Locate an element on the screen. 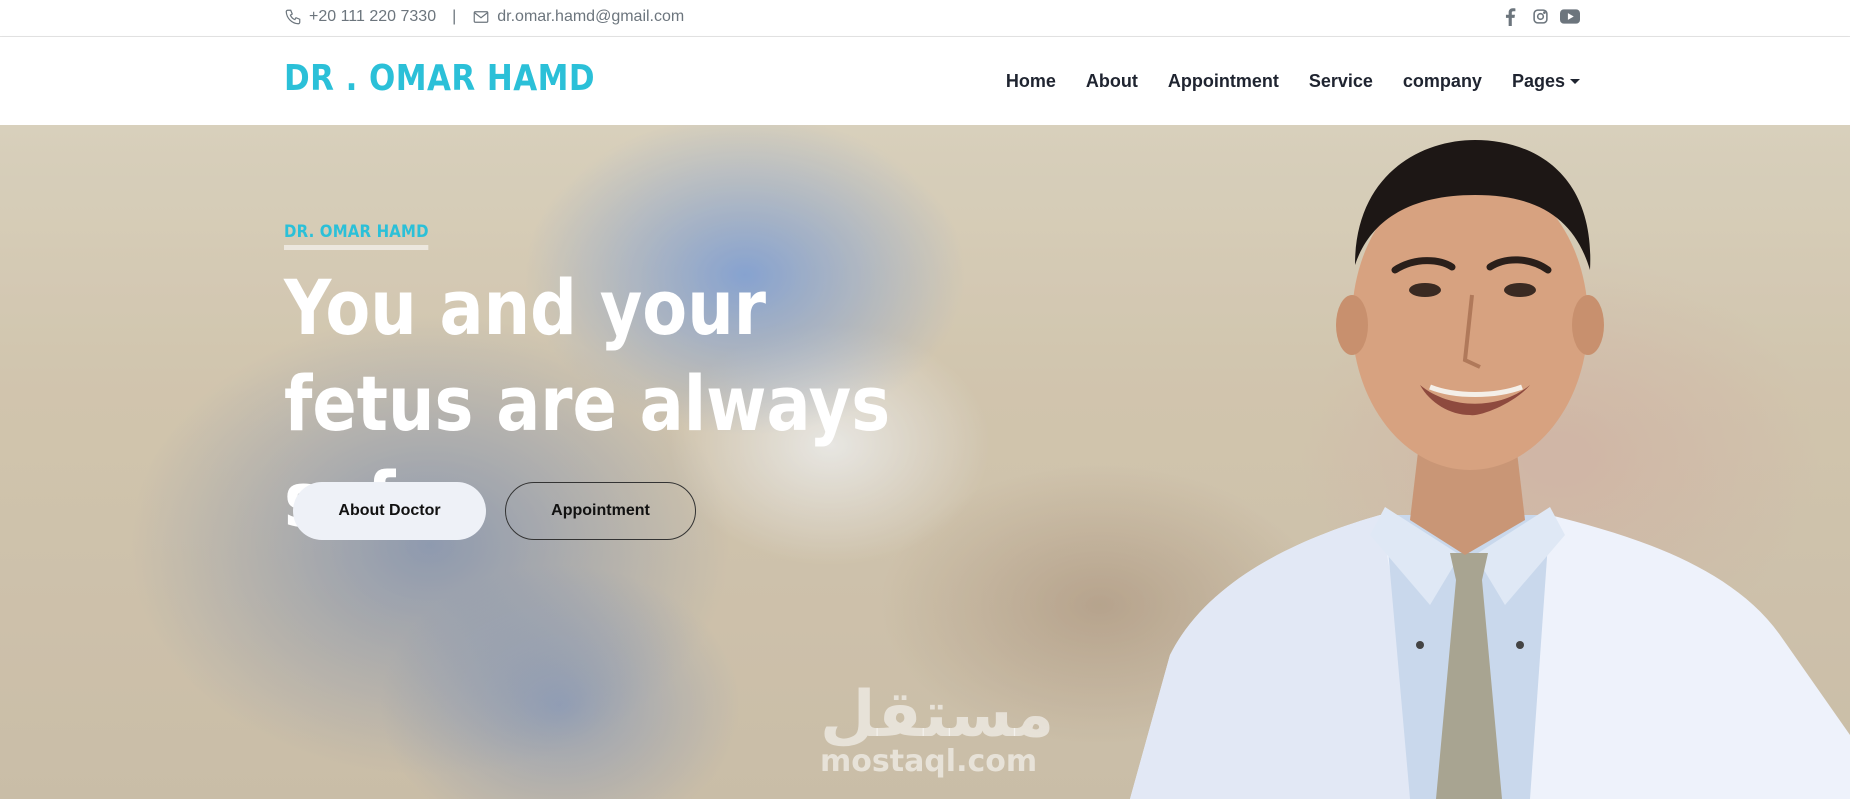 The height and width of the screenshot is (799, 1850). social-links is located at coordinates (1540, 16).